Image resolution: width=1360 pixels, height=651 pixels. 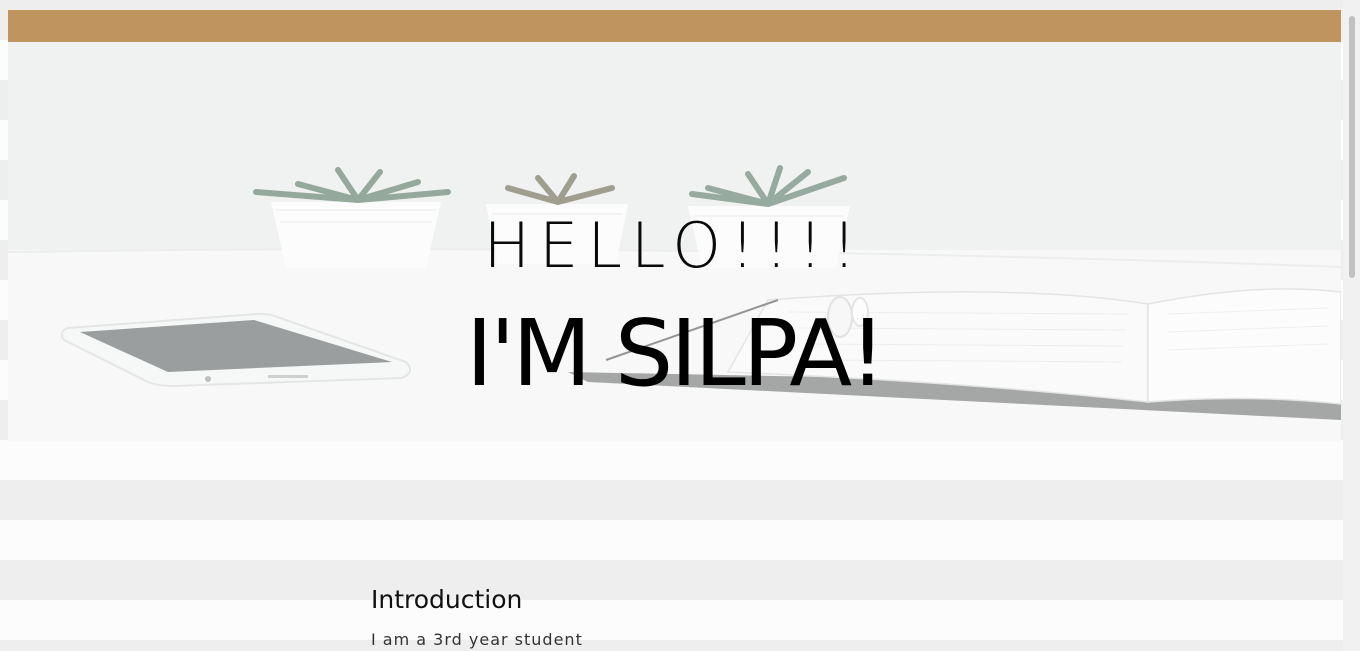 What do you see at coordinates (1351, 325) in the screenshot?
I see `page-scrollbar` at bounding box center [1351, 325].